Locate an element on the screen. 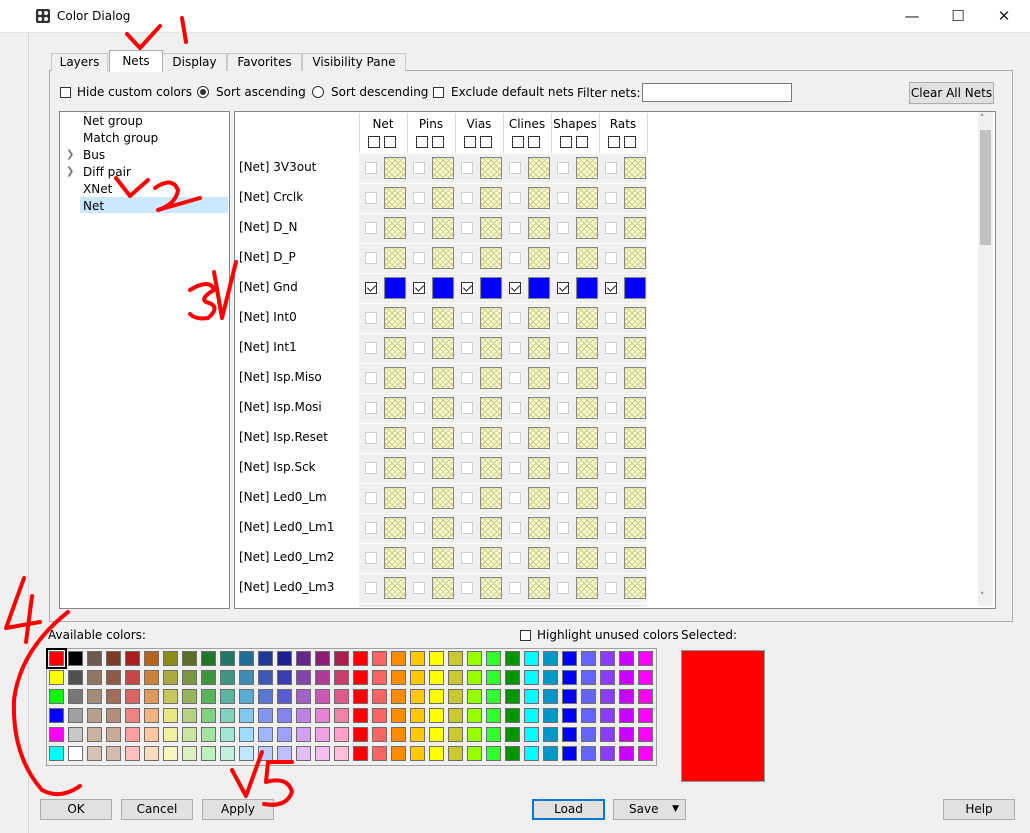  annotation-mark-v2 is located at coordinates (132, 187).